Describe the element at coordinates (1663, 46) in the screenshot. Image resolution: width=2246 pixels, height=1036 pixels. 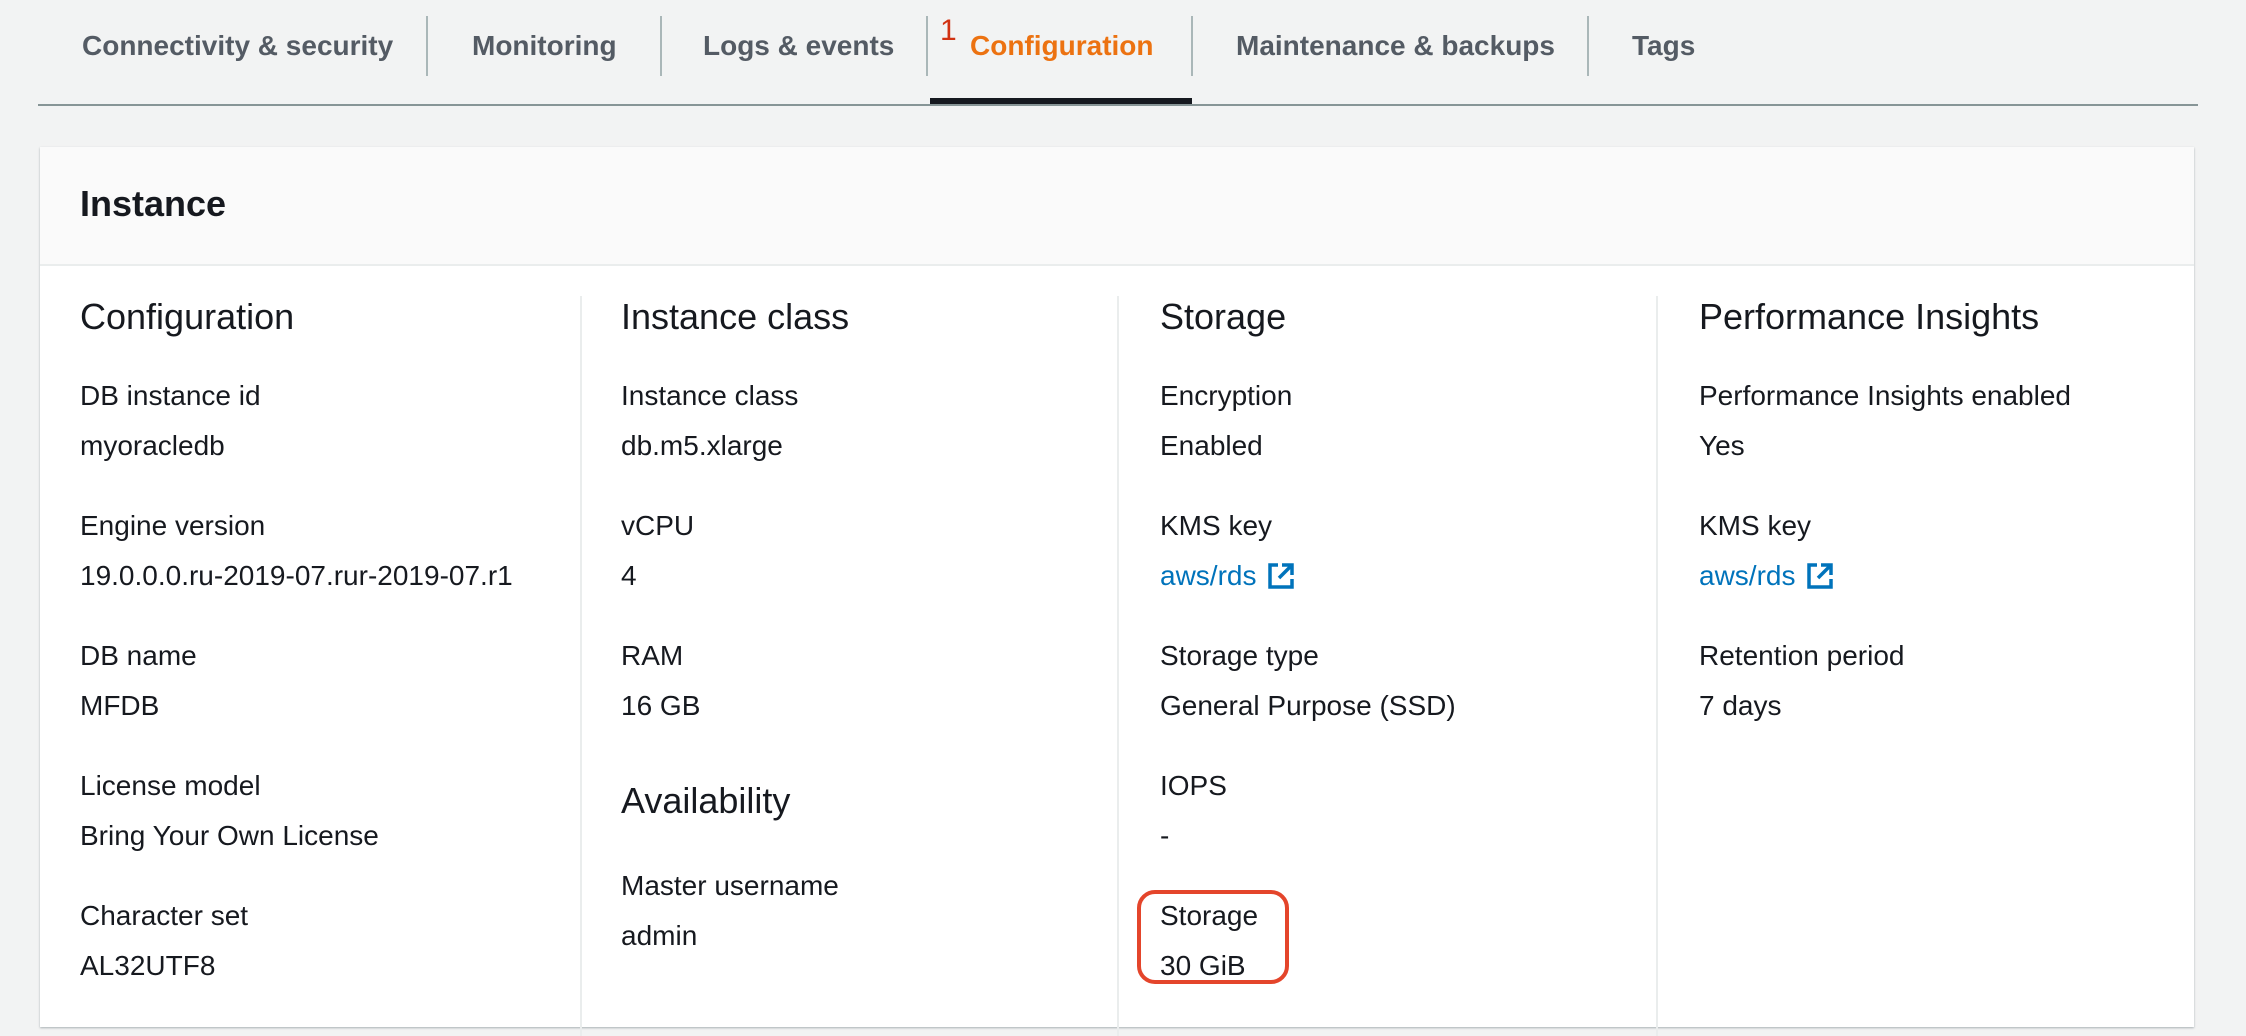
I see `tab-tags: Tags` at that location.